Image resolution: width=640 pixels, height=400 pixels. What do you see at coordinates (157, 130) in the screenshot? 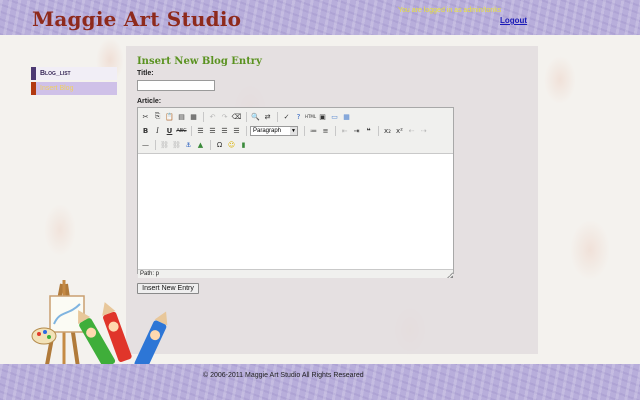
I see `italic-icon: I` at bounding box center [157, 130].